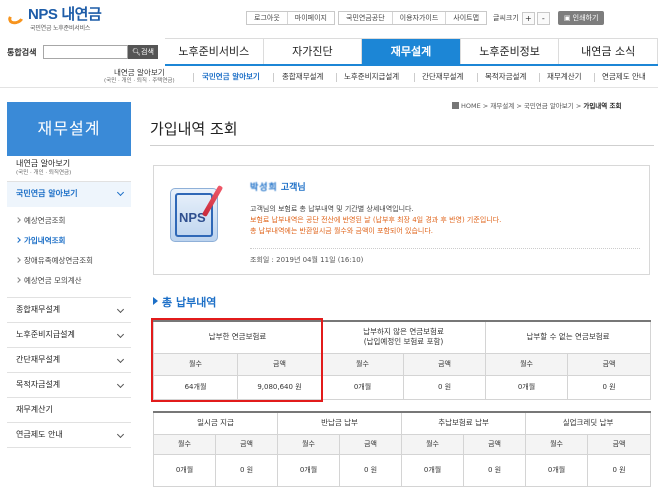 Image resolution: width=658 pixels, height=489 pixels. I want to click on customer-suffix: 고객님, so click(293, 188).